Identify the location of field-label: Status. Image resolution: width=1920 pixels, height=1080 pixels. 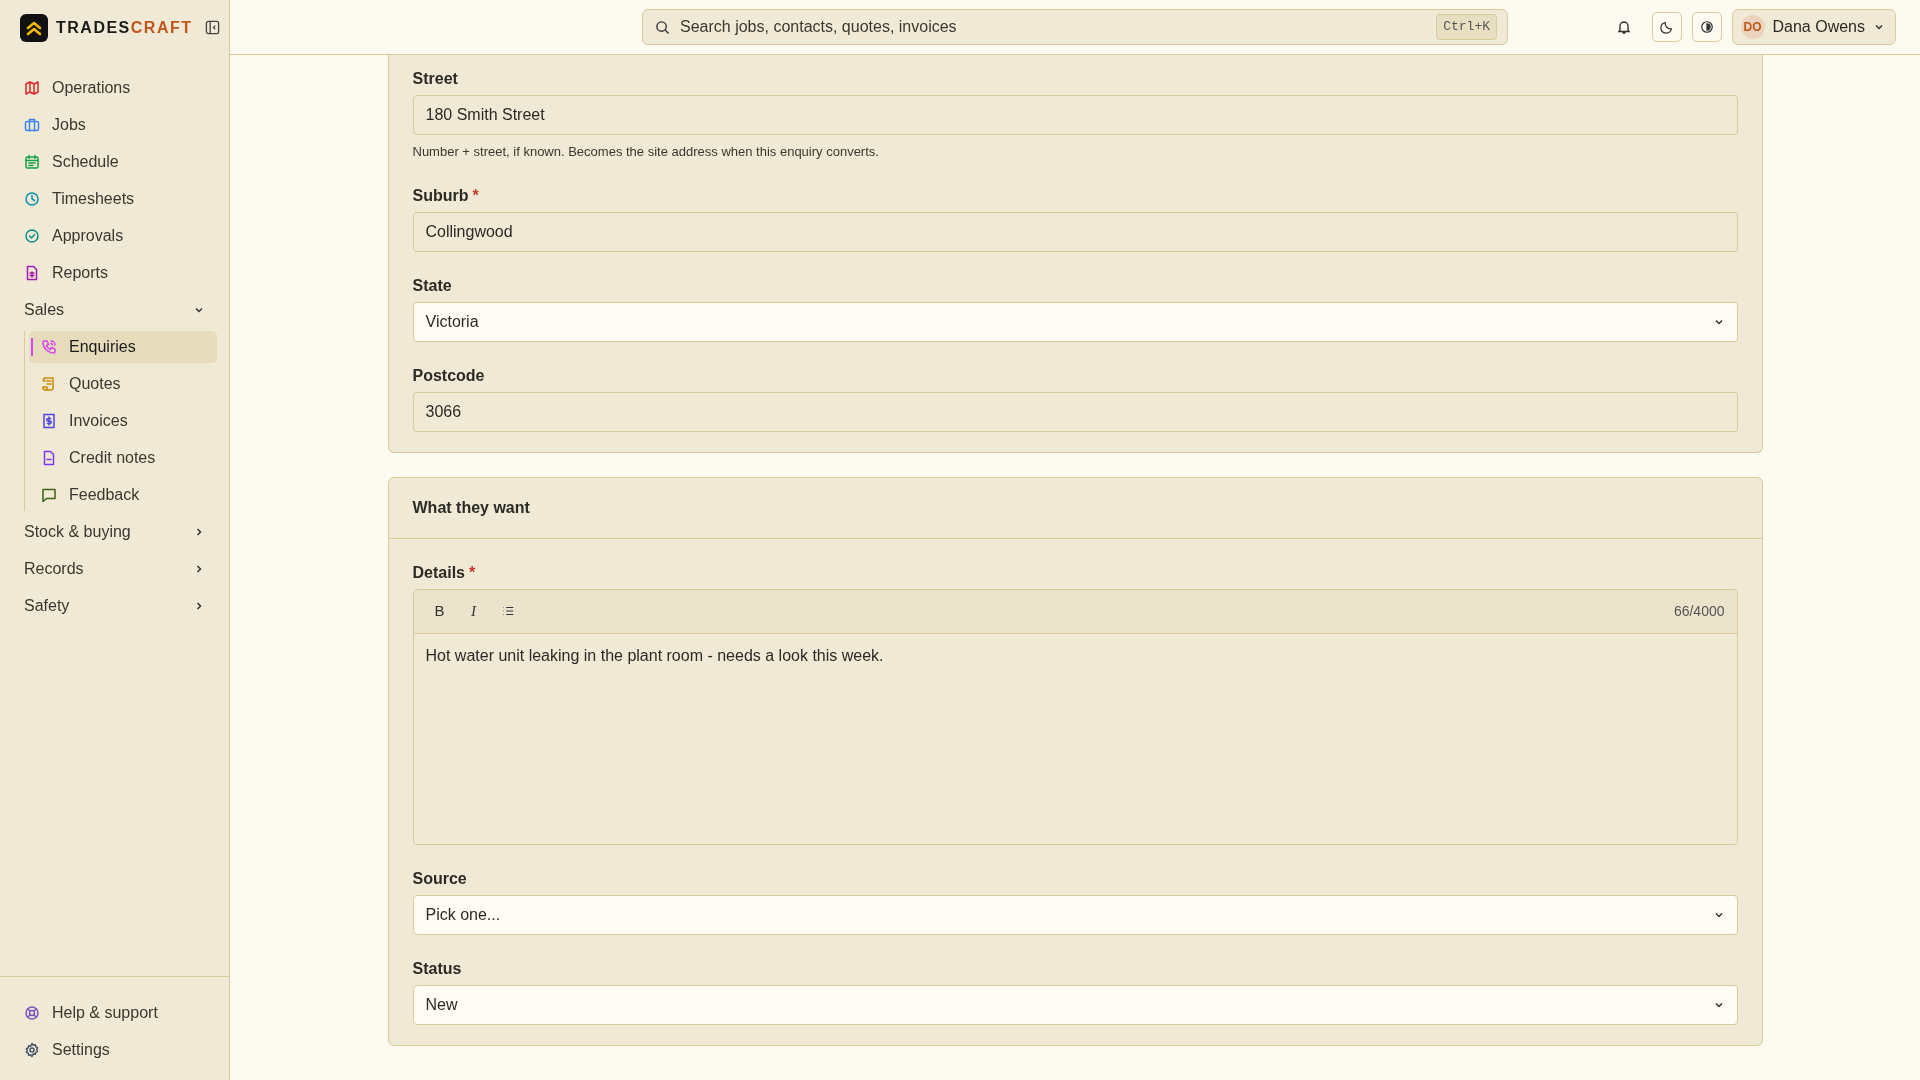
(437, 967).